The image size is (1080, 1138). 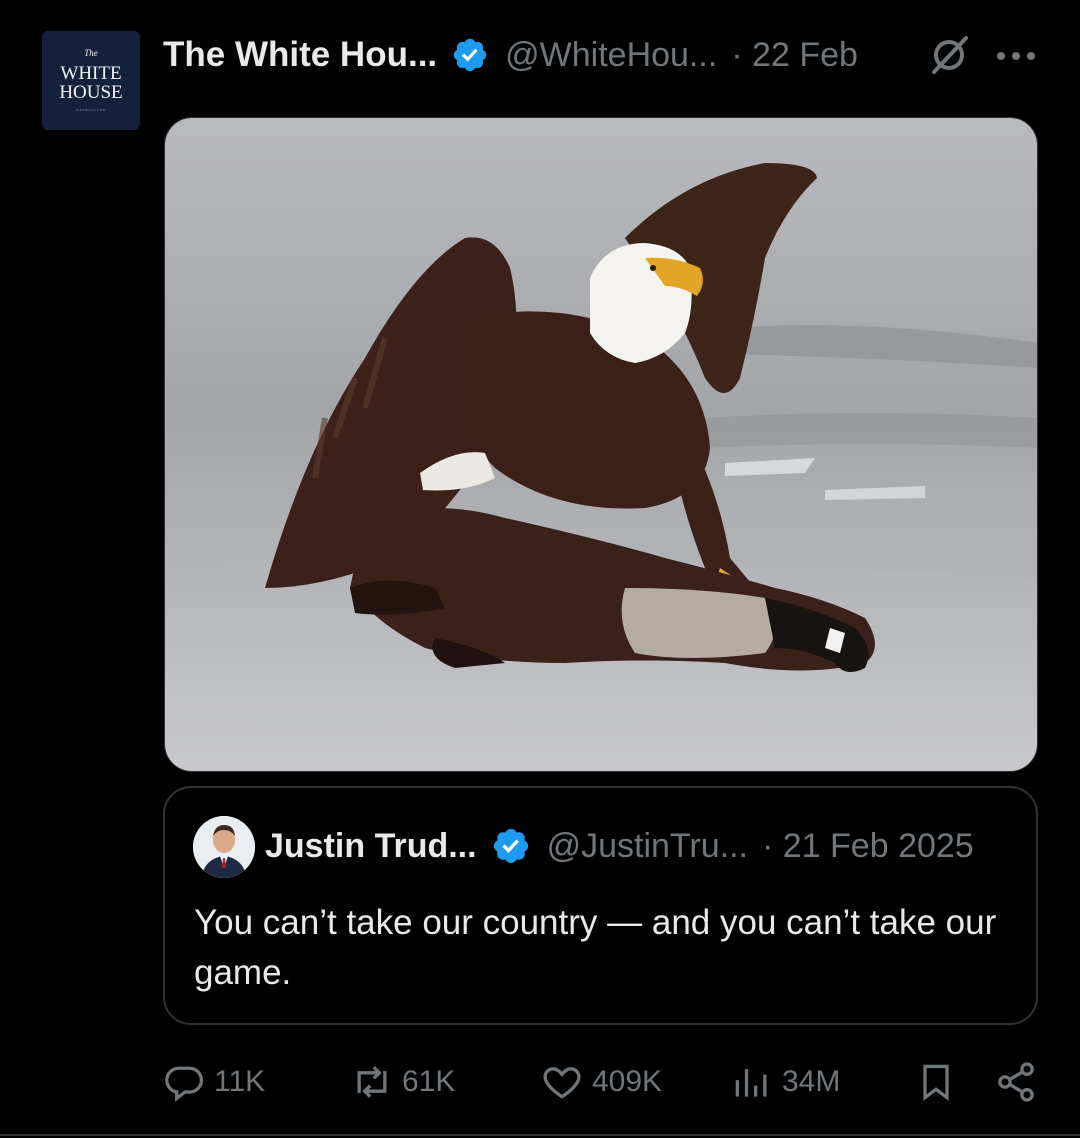 What do you see at coordinates (1016, 1082) in the screenshot?
I see `share-icon` at bounding box center [1016, 1082].